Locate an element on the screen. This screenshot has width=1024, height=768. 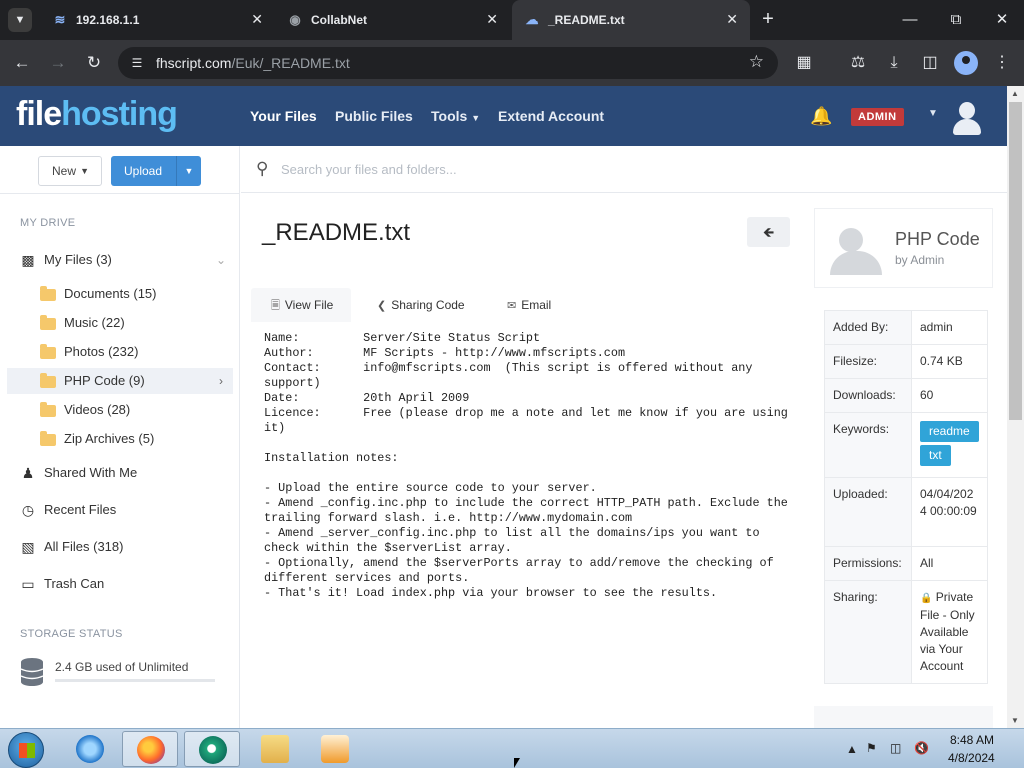
tab-email: ✉ Email is located at coordinates (542, 305).